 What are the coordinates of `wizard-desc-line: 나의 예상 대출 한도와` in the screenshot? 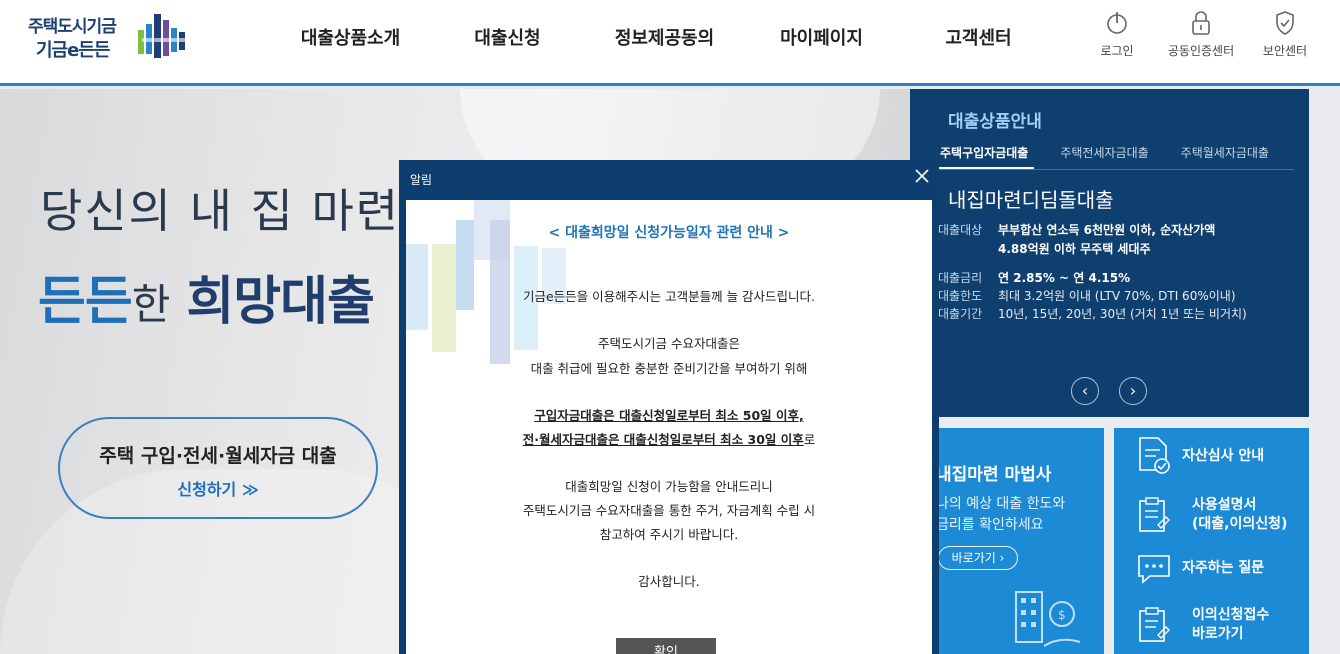 It's located at (1001, 504).